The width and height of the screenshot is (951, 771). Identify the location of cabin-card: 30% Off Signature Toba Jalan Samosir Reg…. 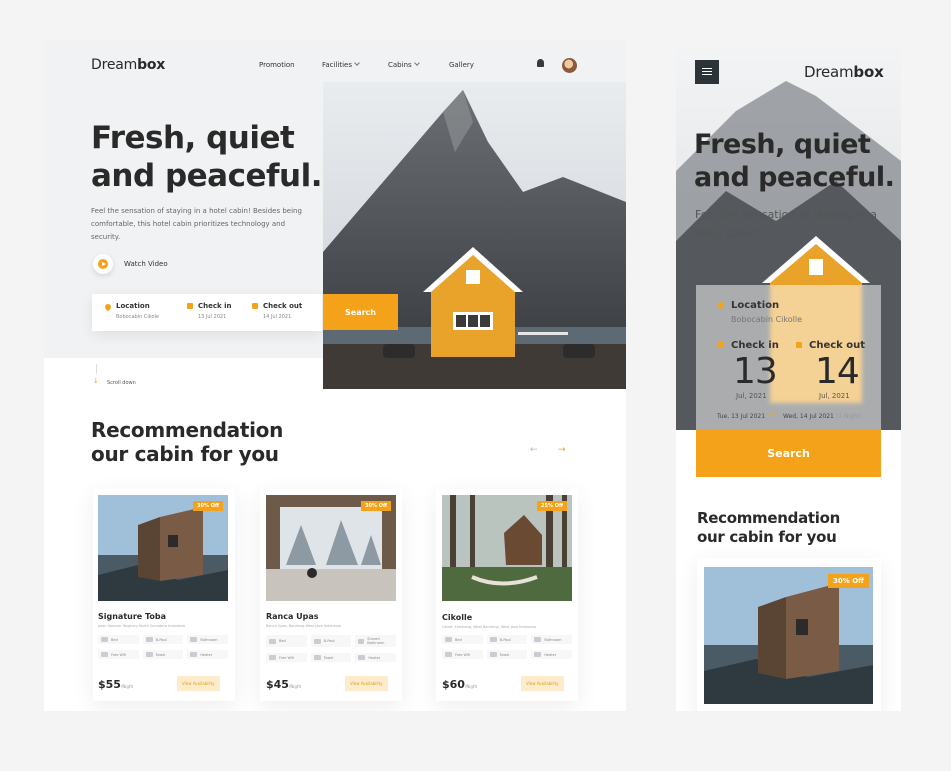
(164, 595).